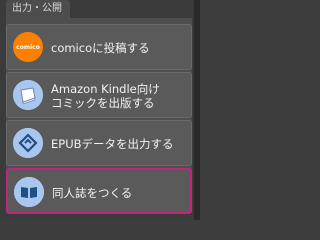 The width and height of the screenshot is (320, 240). I want to click on epub-icon, so click(28, 143).